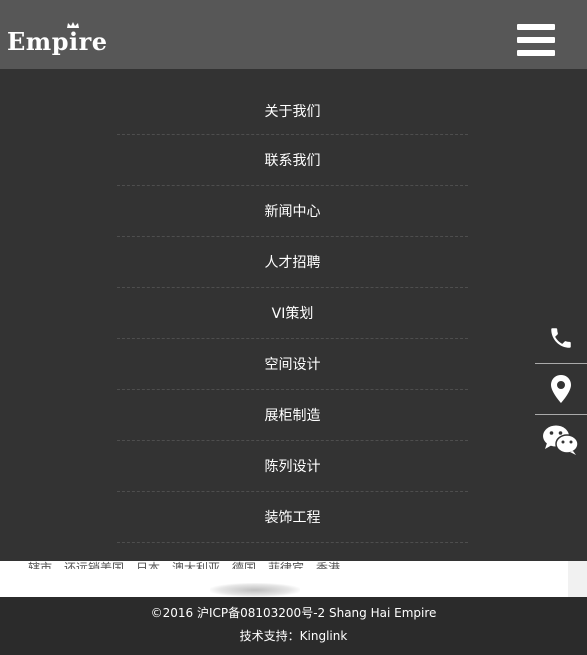 This screenshot has height=655, width=587. I want to click on logo: Emp ire, so click(57, 39).